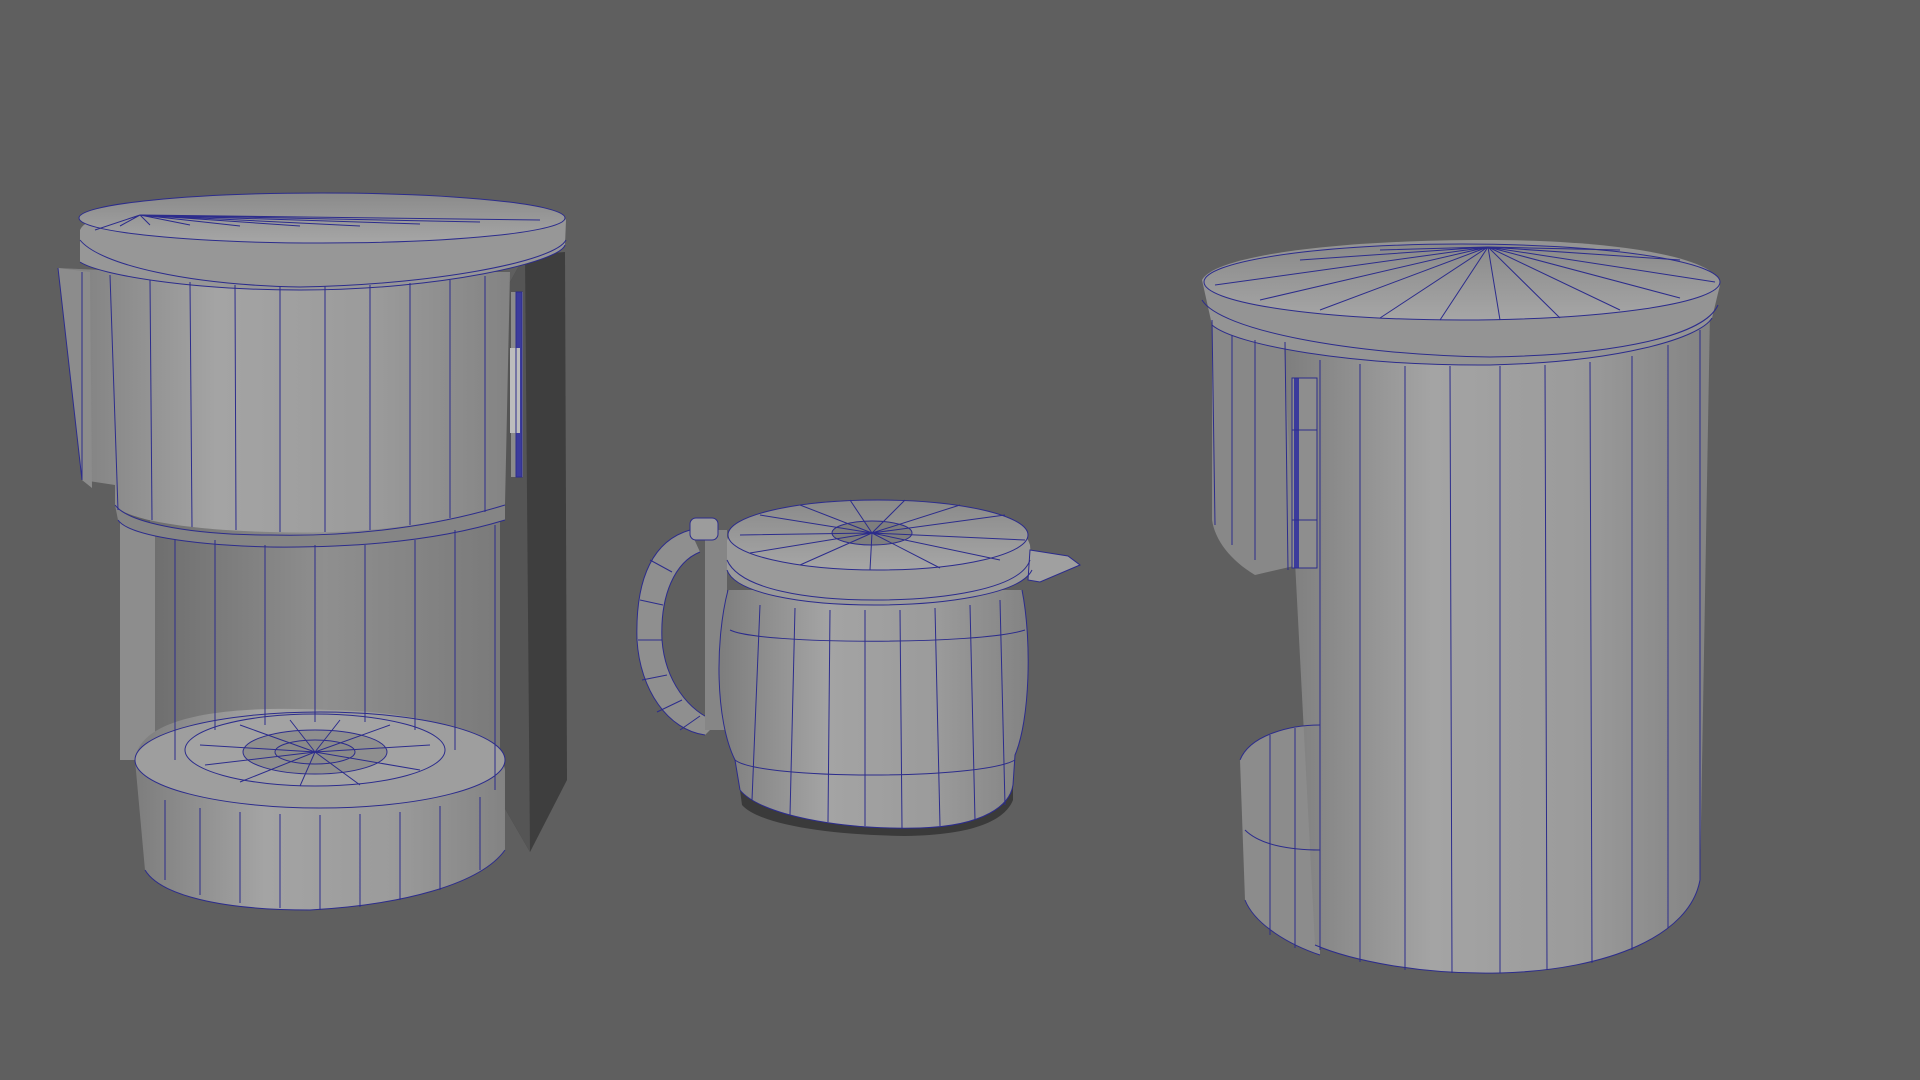 This screenshot has height=1080, width=1920. What do you see at coordinates (1462, 282) in the screenshot?
I see `canister-lid-face` at bounding box center [1462, 282].